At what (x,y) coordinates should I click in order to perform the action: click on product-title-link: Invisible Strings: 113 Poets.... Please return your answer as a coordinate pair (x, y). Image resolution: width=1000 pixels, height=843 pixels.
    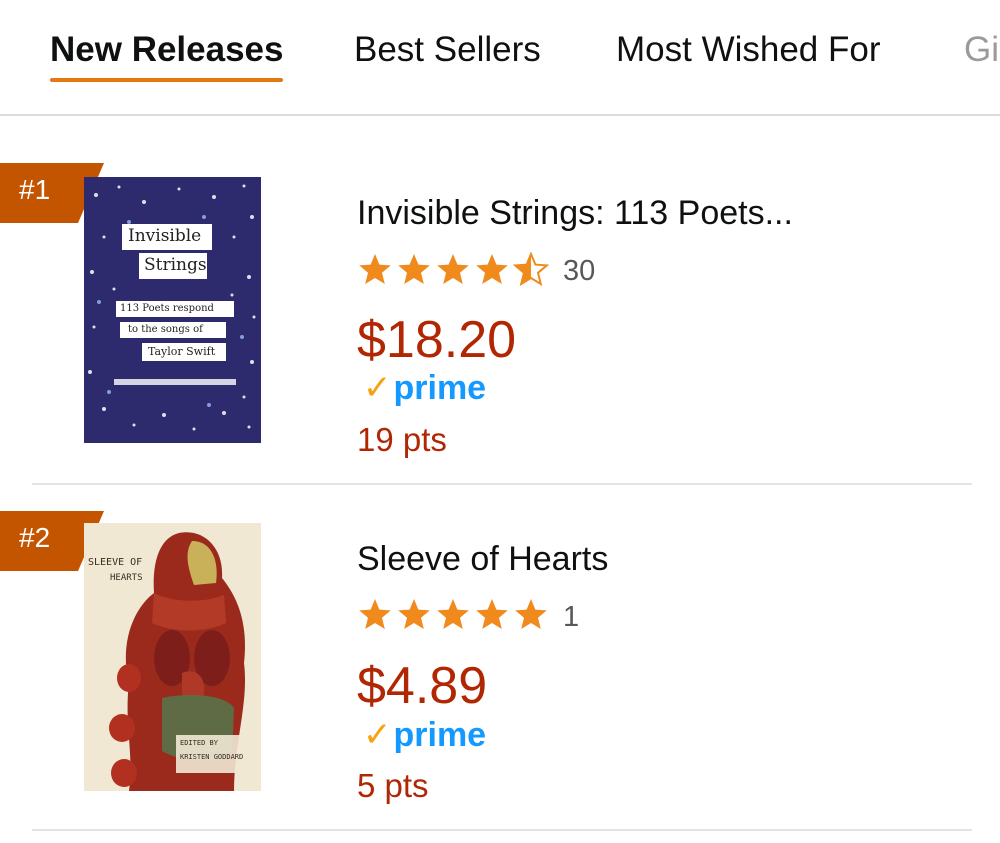
    Looking at the image, I should click on (575, 213).